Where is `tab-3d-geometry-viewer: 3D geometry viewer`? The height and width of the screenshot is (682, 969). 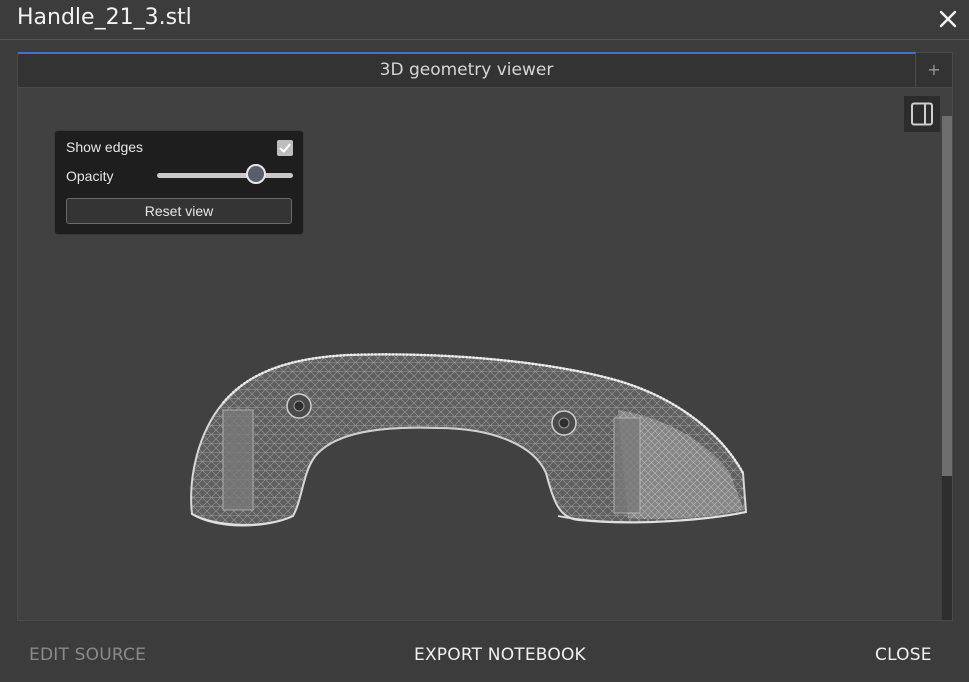
tab-3d-geometry-viewer: 3D geometry viewer is located at coordinates (467, 70).